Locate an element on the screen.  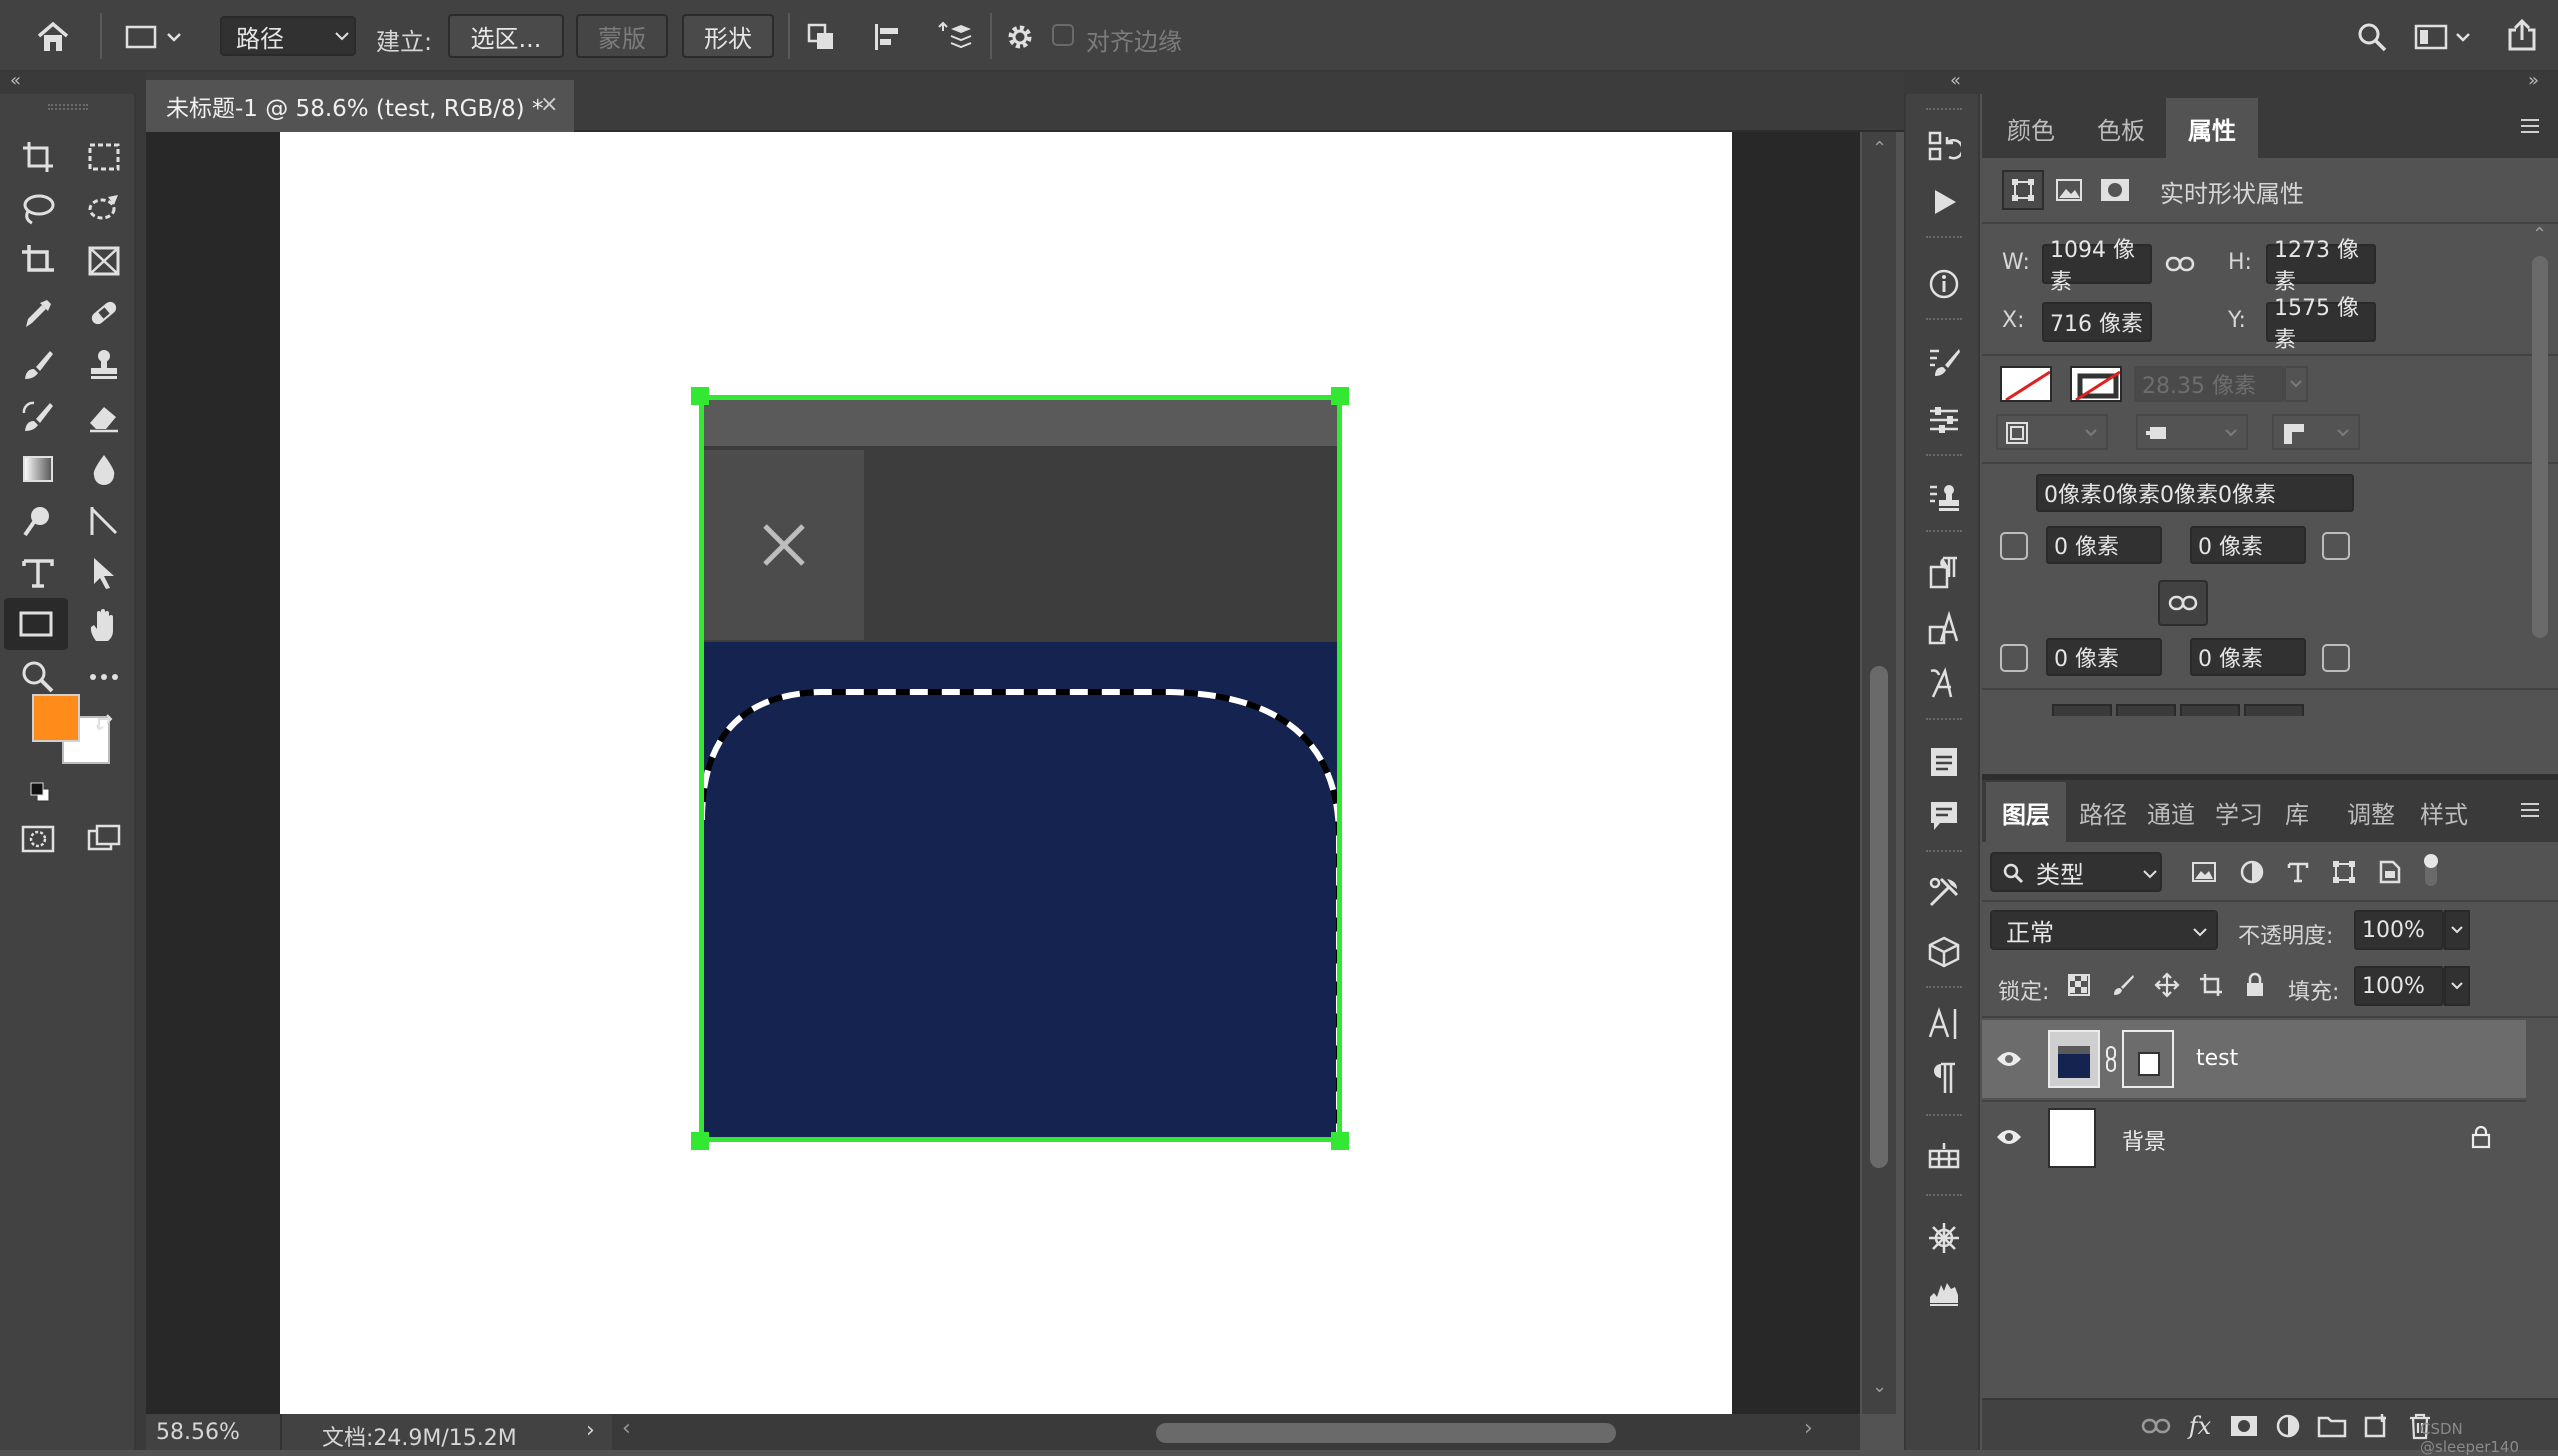
screen-mode-icon is located at coordinates (104, 839).